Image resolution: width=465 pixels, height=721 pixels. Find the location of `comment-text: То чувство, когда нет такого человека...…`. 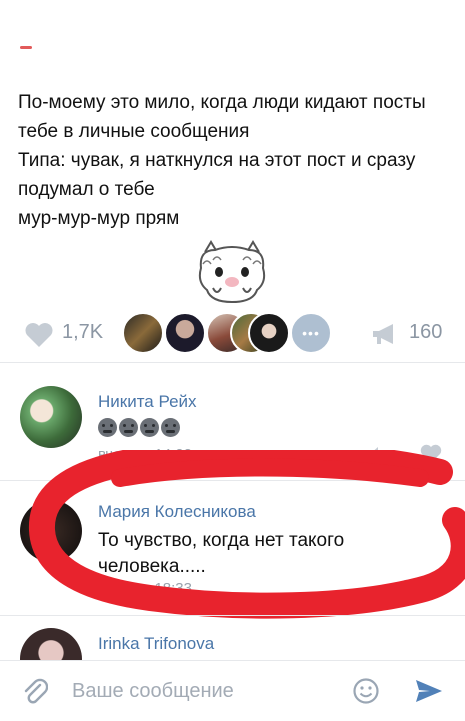

comment-text: То чувство, когда нет такого человека...… is located at coordinates (253, 554).